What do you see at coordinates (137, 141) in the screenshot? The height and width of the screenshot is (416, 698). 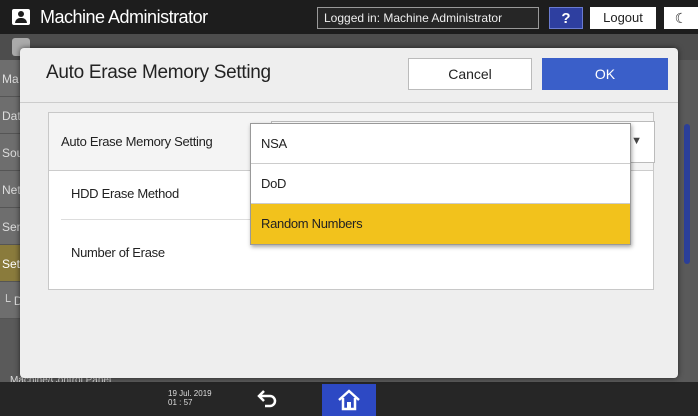 I see `auto-erase-label: Auto Erase Memory Setting` at bounding box center [137, 141].